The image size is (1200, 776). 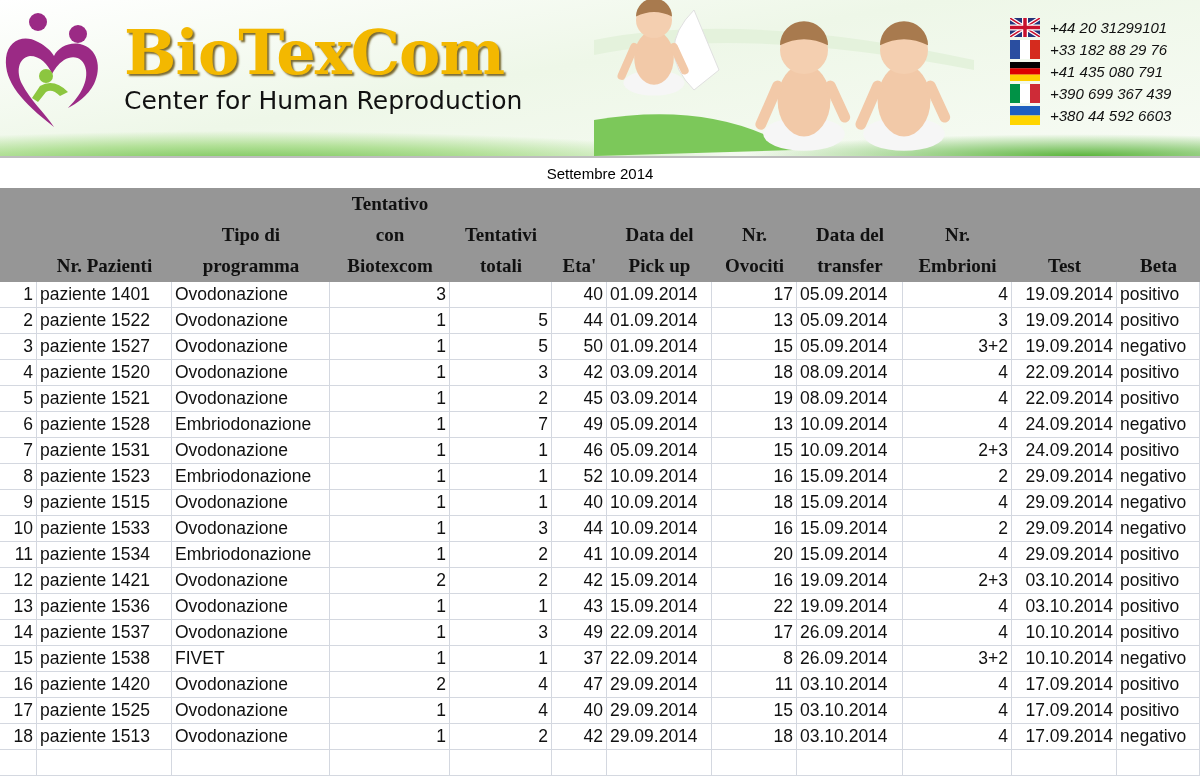 What do you see at coordinates (1064, 737) in the screenshot?
I see `table-cell: 17.09.2014` at bounding box center [1064, 737].